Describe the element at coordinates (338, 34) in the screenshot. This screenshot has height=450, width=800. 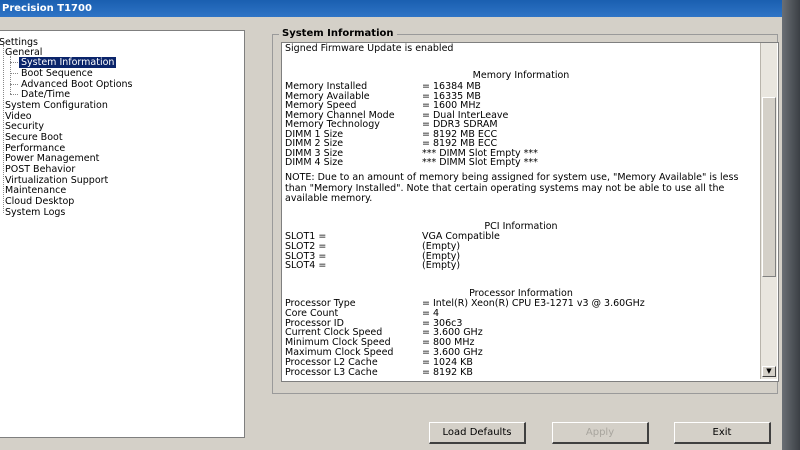
I see `panel-title: System Information` at that location.